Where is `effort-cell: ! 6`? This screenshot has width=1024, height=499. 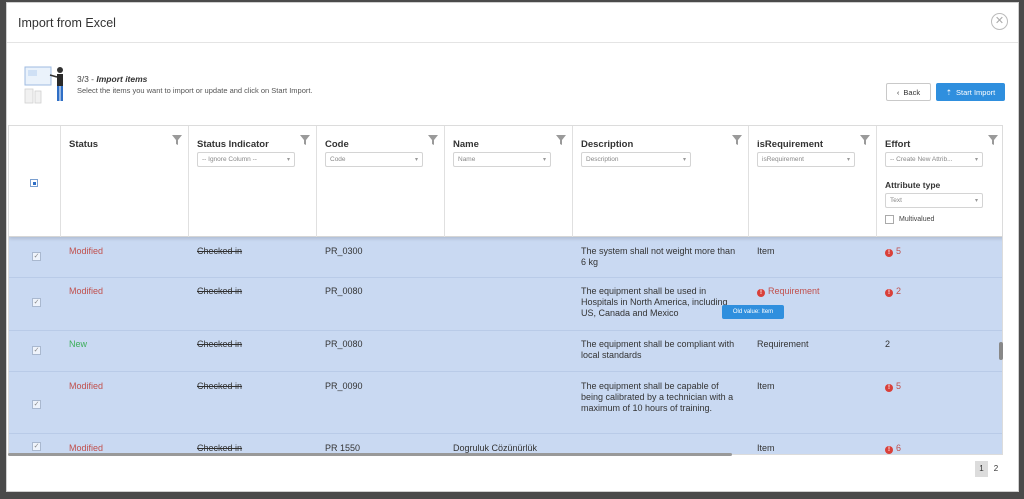 effort-cell: ! 6 is located at coordinates (893, 448).